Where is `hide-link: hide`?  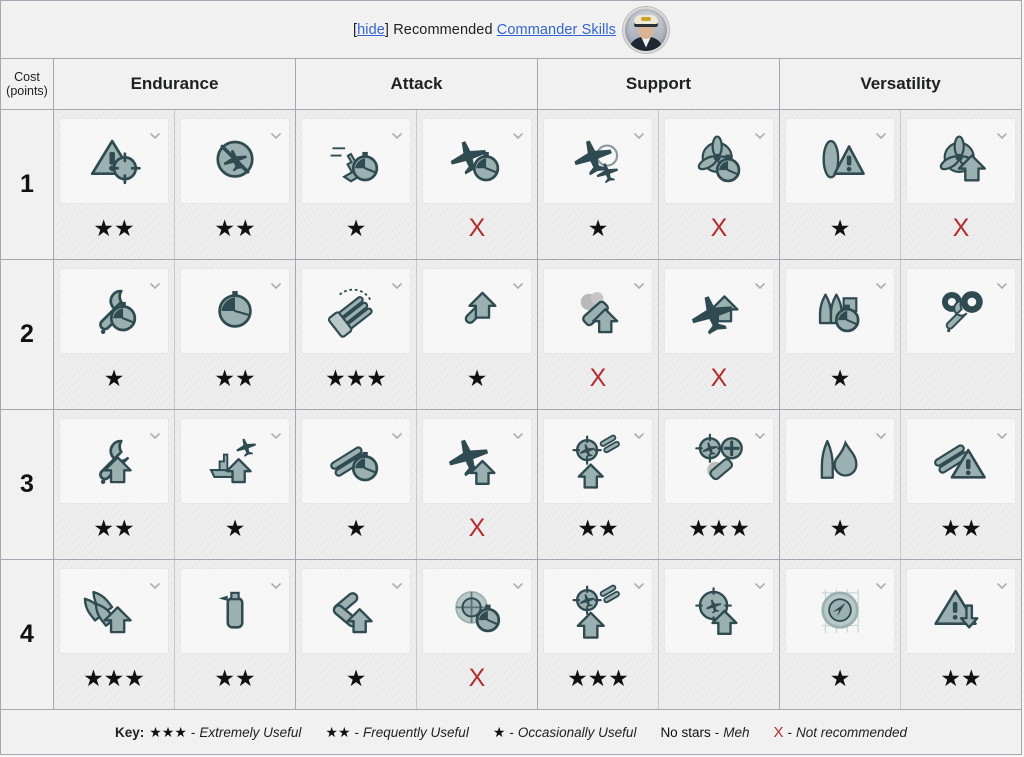 hide-link: hide is located at coordinates (371, 30).